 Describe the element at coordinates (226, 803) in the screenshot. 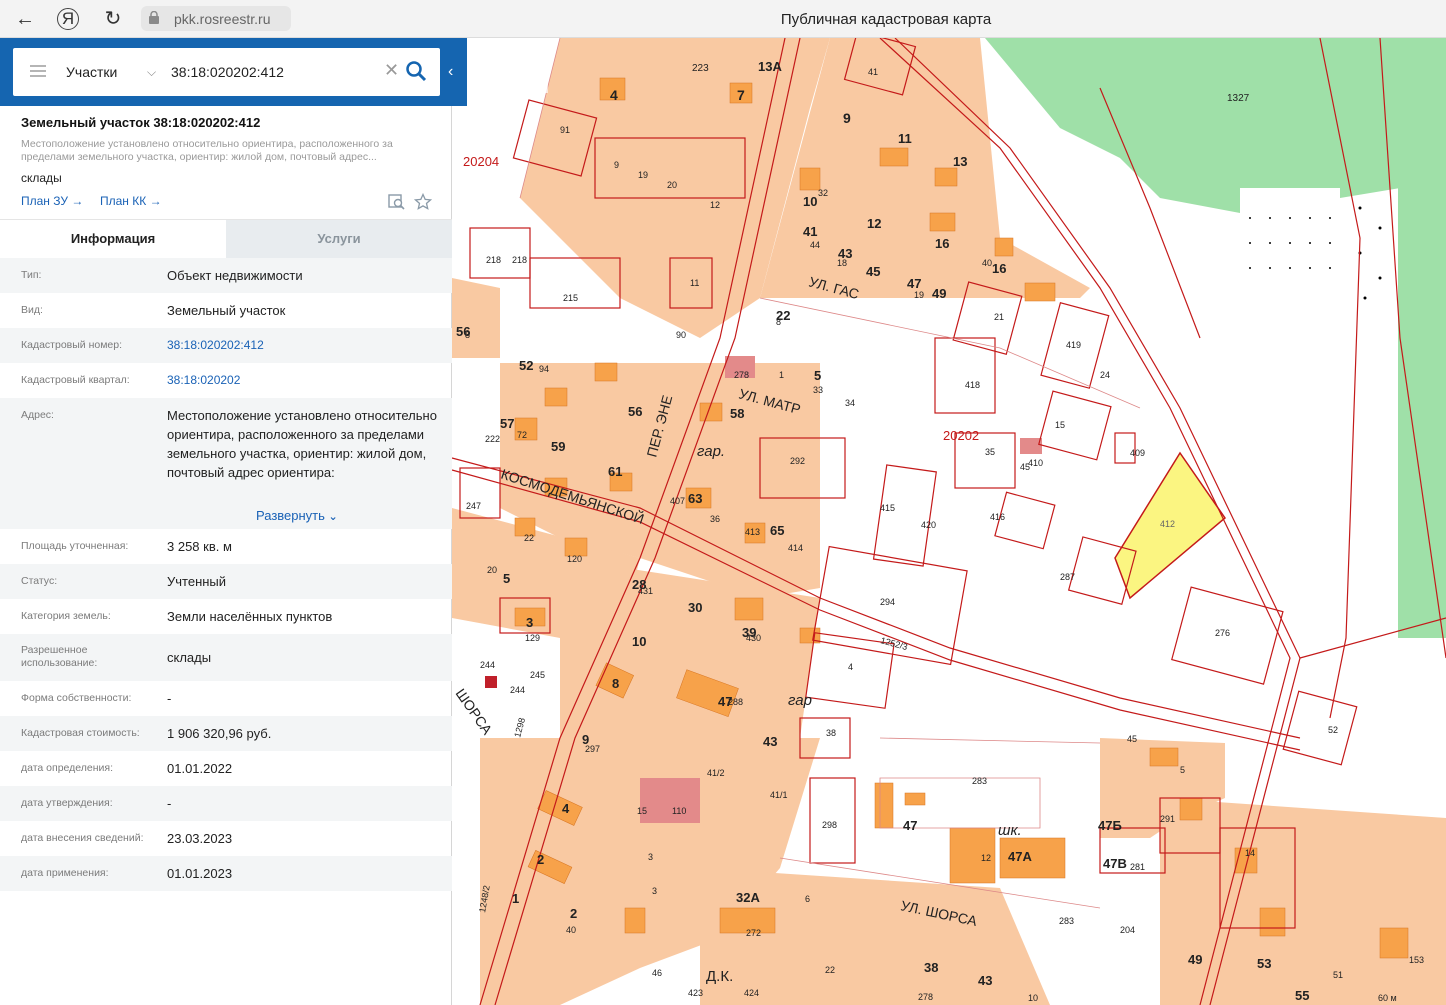

I see `table-row: дата утверждения: -` at that location.